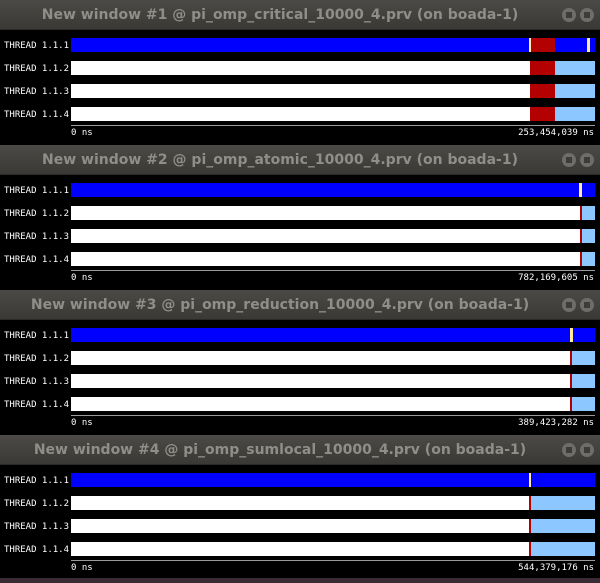 The width and height of the screenshot is (600, 583). What do you see at coordinates (300, 278) in the screenshot?
I see `time-scale: 0 ns 782,169,605 ns` at bounding box center [300, 278].